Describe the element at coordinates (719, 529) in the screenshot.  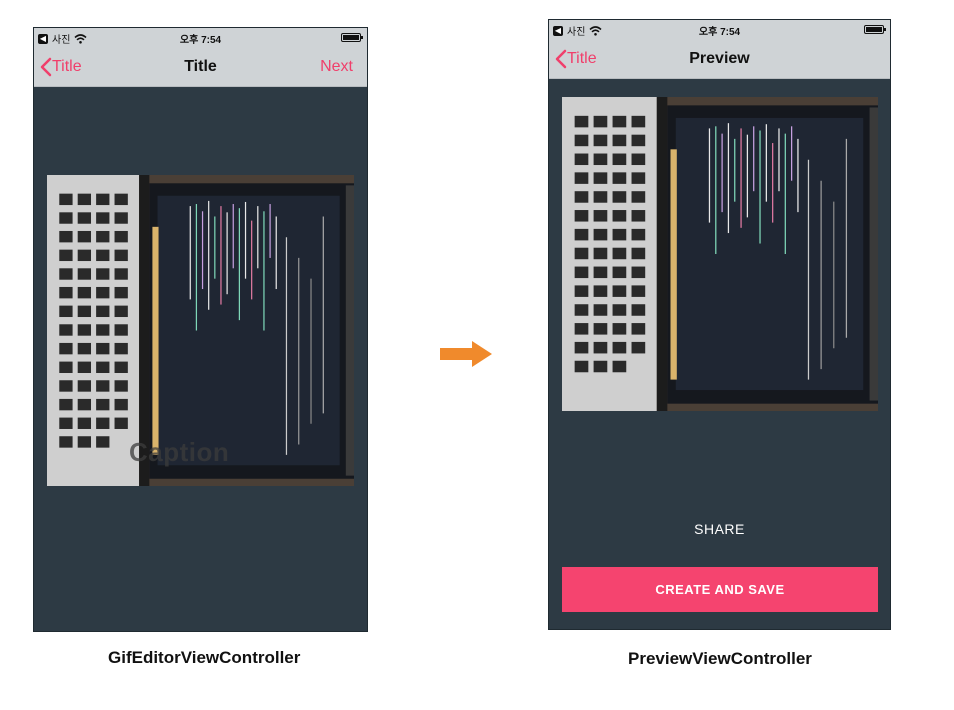
I see `share-button: SHARE` at that location.